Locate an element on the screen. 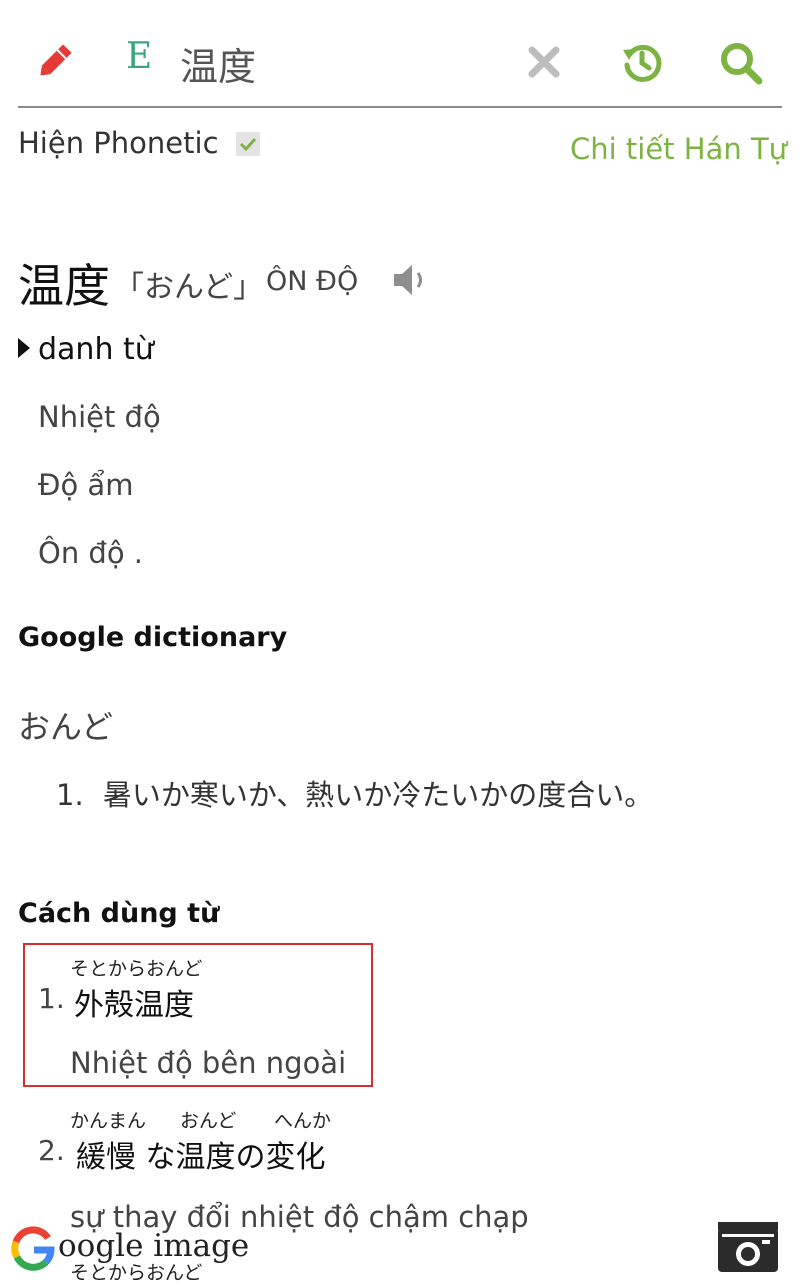 The image size is (800, 1285). example-ruby: そとからおんど is located at coordinates (136, 969).